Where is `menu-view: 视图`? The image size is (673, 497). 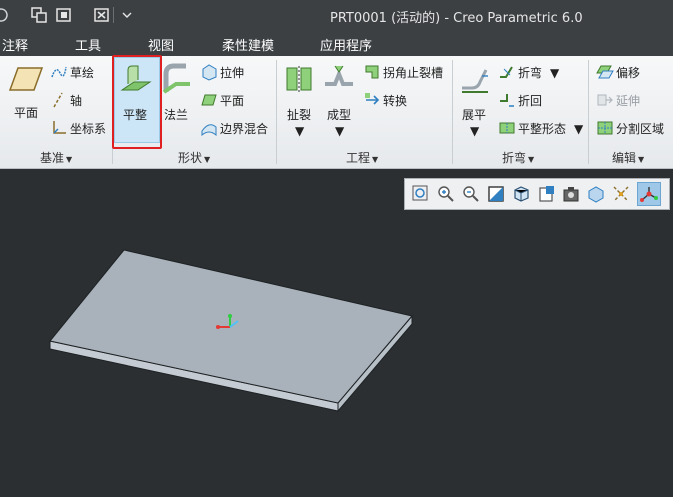
menu-view: 视图 is located at coordinates (161, 44).